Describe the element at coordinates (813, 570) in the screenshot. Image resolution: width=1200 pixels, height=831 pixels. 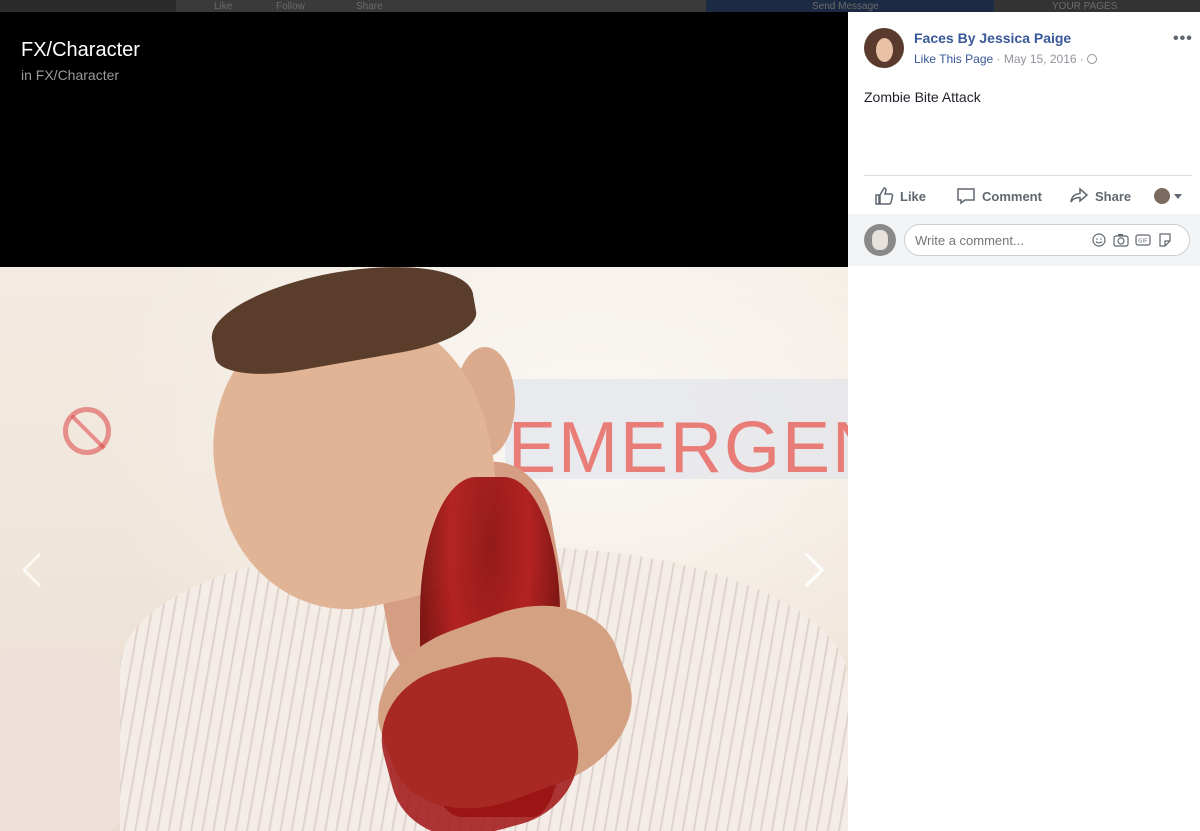
I see `next-arrow-icon` at that location.